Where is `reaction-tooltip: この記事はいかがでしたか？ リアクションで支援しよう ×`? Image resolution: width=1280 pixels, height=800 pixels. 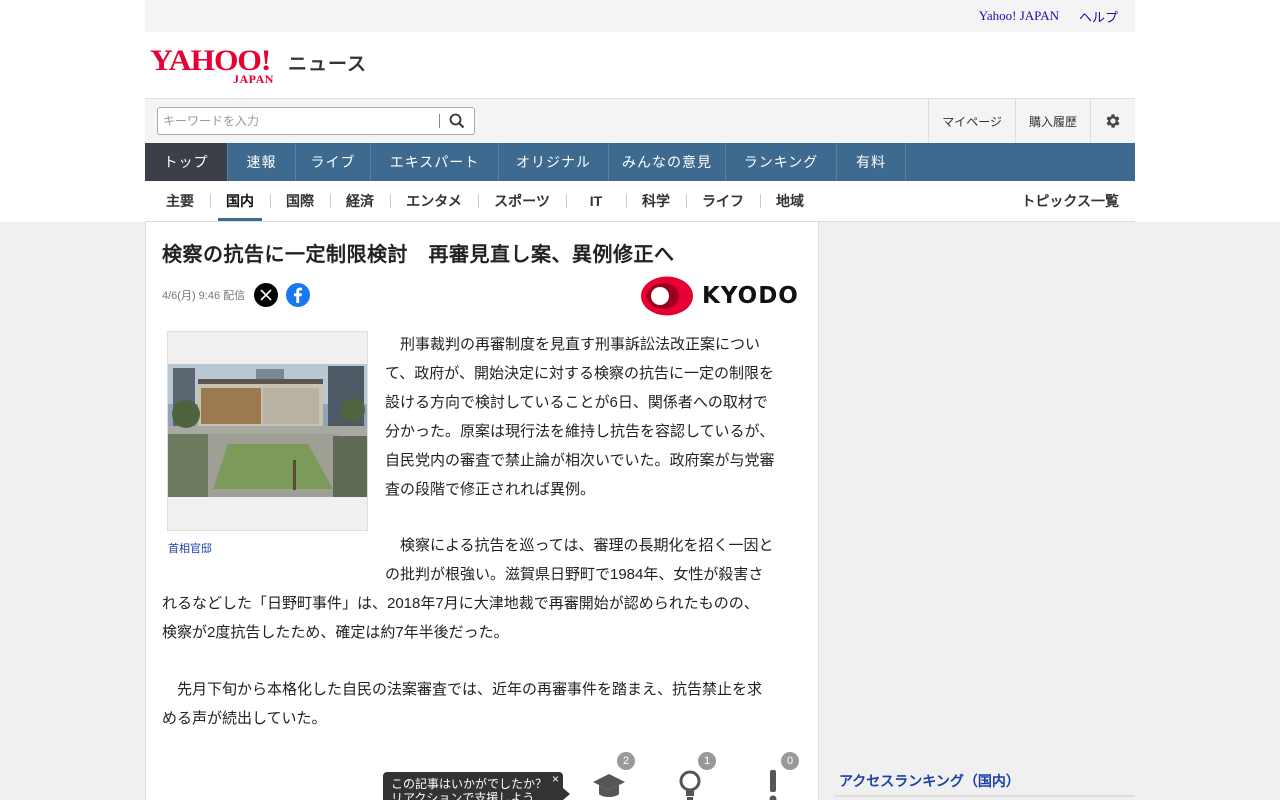
reaction-tooltip: この記事はいかがでしたか？ リアクションで支援しよう × is located at coordinates (476, 786).